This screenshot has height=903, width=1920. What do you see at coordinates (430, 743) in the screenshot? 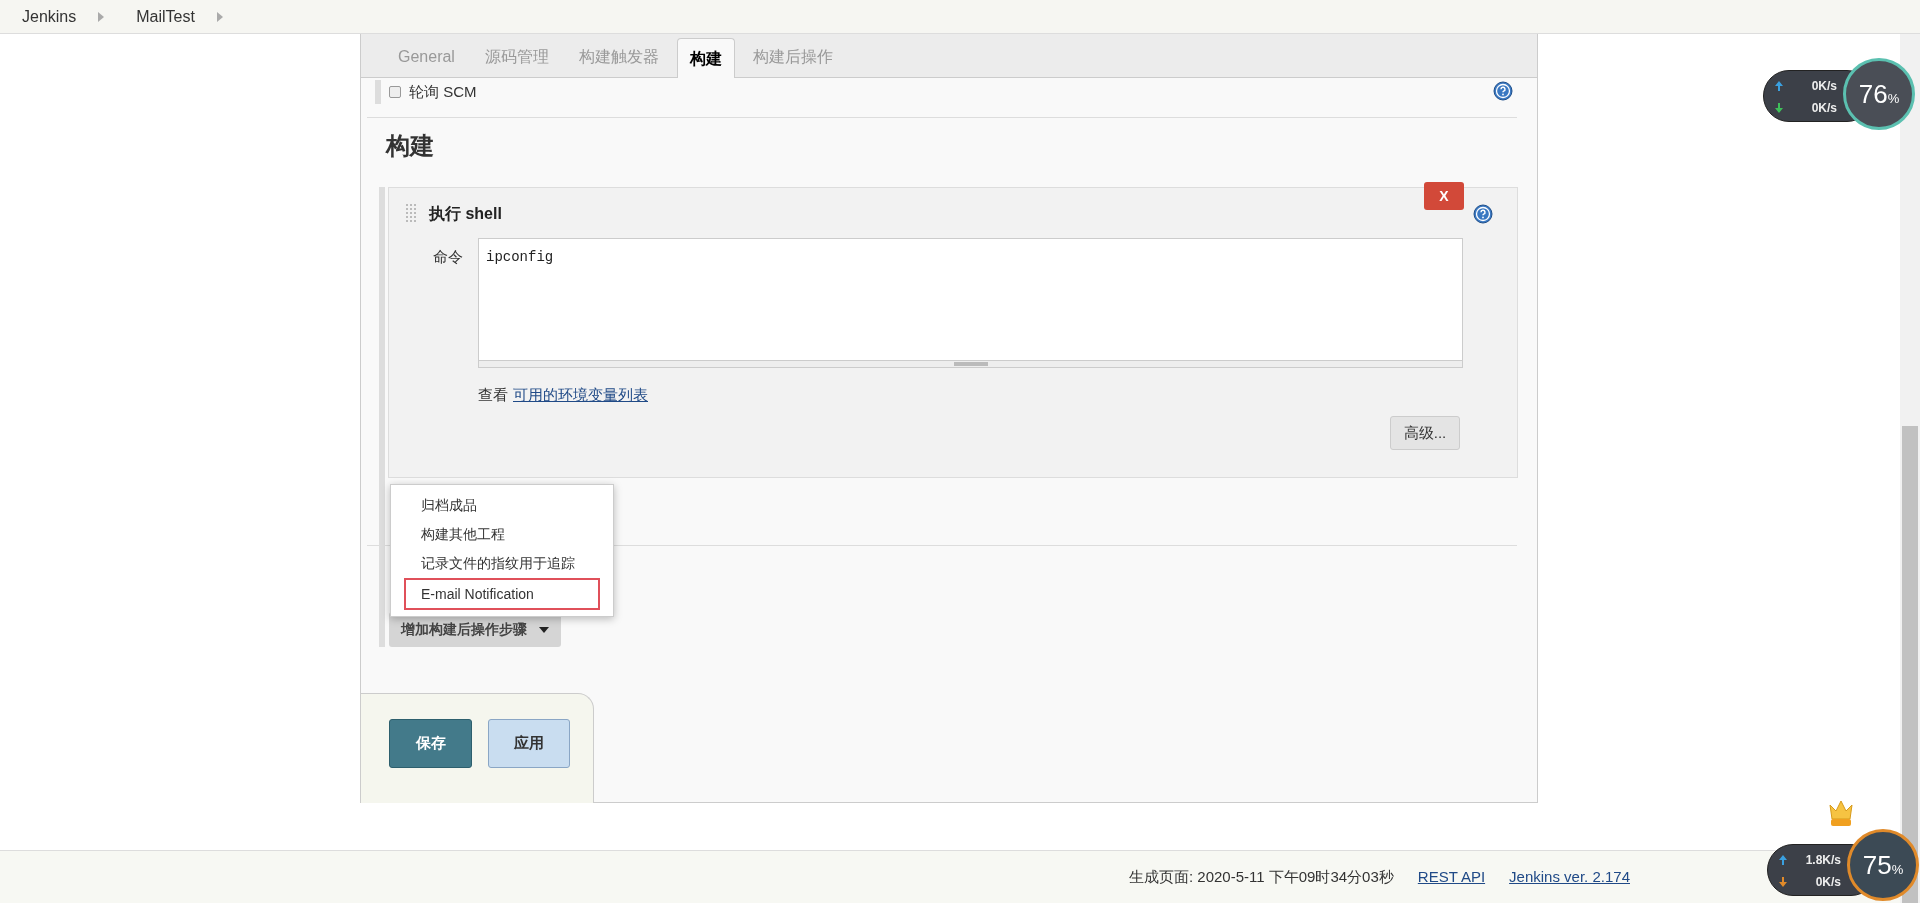
I see `save-button: 保存` at bounding box center [430, 743].